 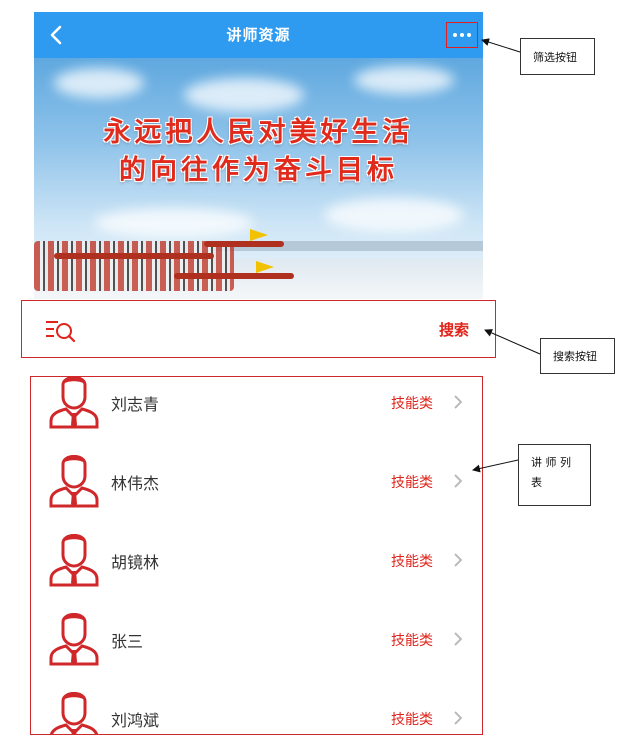 What do you see at coordinates (506, 255) in the screenshot?
I see `annotation-arrows` at bounding box center [506, 255].